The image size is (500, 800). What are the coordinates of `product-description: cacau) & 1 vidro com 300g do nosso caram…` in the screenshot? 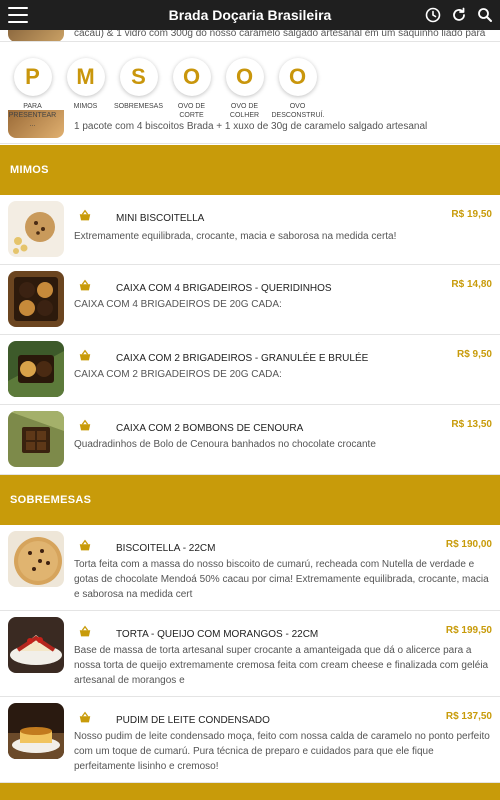 It's located at (280, 34).